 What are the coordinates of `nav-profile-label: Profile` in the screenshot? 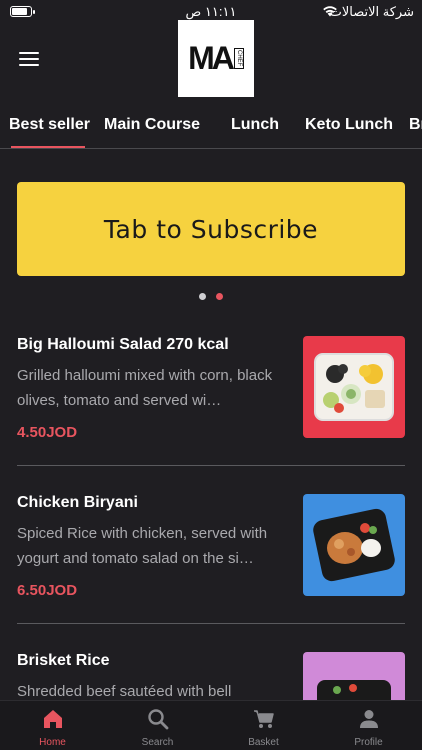 It's located at (368, 742).